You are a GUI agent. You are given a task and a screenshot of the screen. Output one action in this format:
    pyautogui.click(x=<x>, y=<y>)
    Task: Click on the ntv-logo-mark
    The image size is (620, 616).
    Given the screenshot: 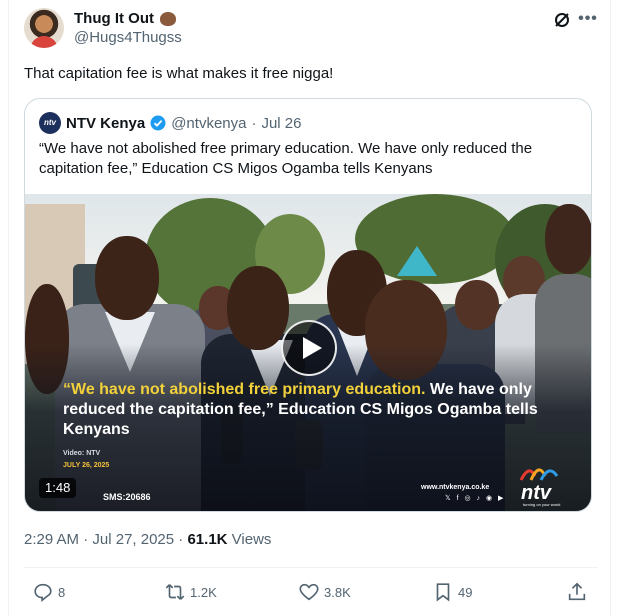 What is the action you would take?
    pyautogui.click(x=539, y=474)
    